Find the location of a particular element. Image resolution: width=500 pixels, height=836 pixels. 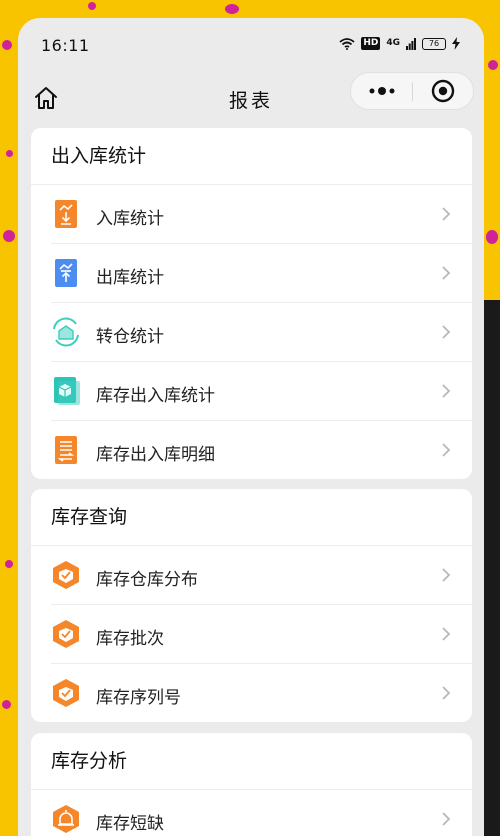

battery-level: 76 is located at coordinates (434, 43).